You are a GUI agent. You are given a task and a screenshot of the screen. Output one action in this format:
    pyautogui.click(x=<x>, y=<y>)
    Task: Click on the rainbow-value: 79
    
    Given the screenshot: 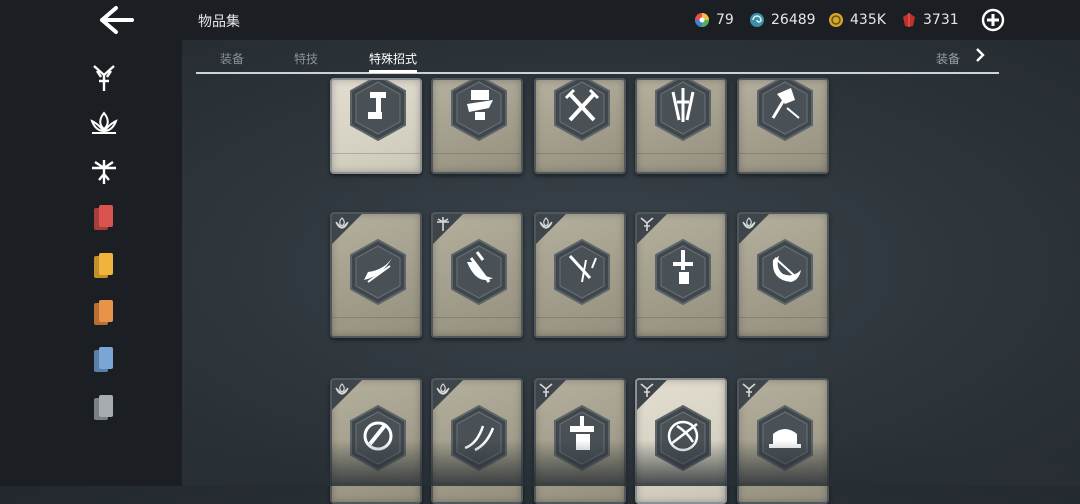 What is the action you would take?
    pyautogui.click(x=725, y=20)
    